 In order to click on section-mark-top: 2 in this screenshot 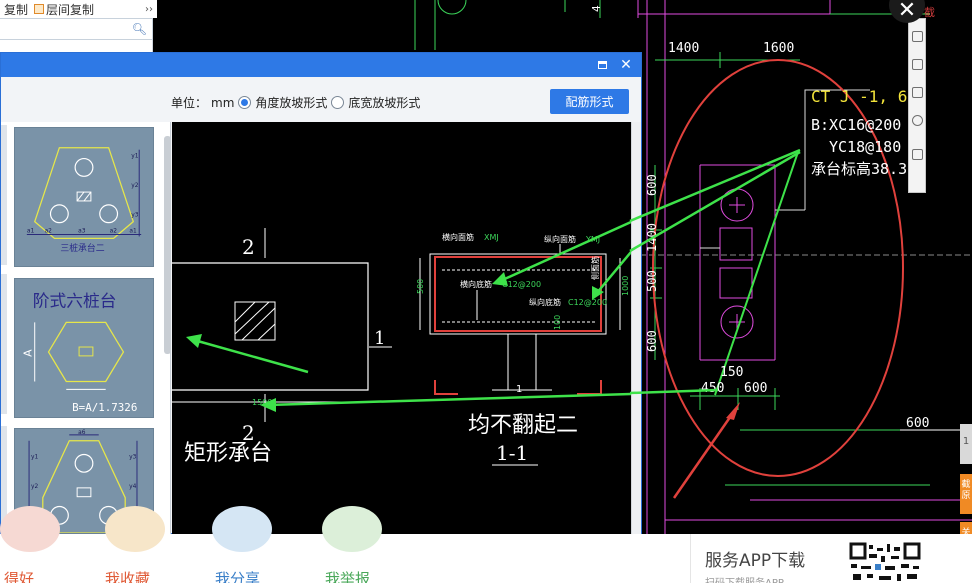, I will do `click(248, 247)`.